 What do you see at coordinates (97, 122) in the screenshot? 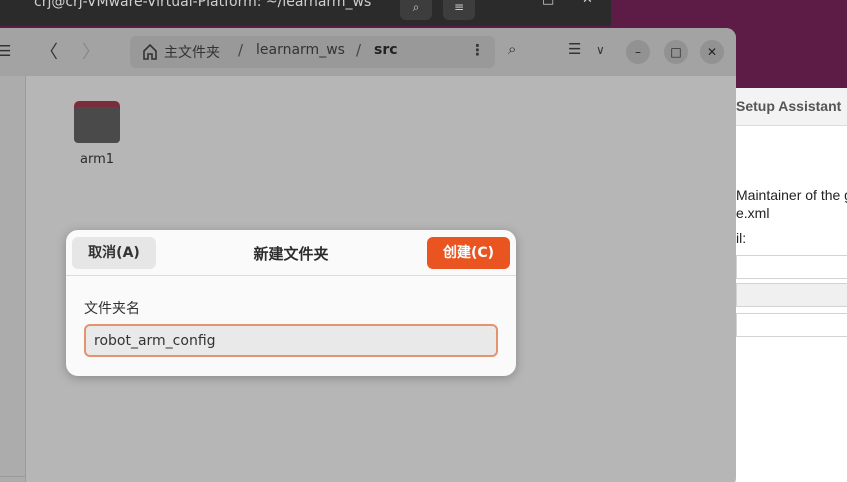
I see `folder-icon` at bounding box center [97, 122].